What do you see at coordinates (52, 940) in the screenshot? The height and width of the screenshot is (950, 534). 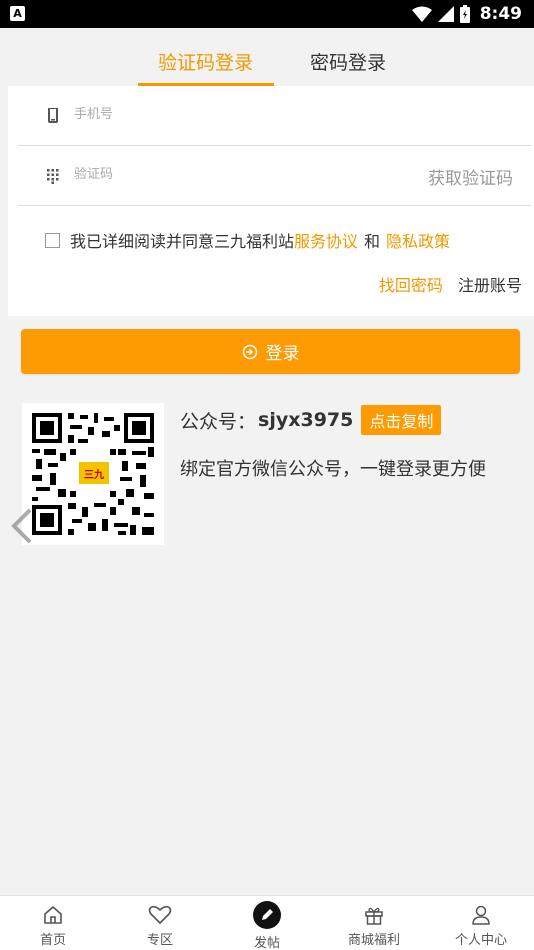 I see `nav-label-home: 首页` at bounding box center [52, 940].